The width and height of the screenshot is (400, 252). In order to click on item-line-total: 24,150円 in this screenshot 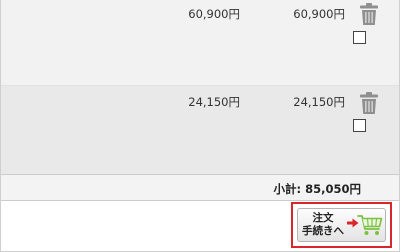, I will do `click(319, 102)`.